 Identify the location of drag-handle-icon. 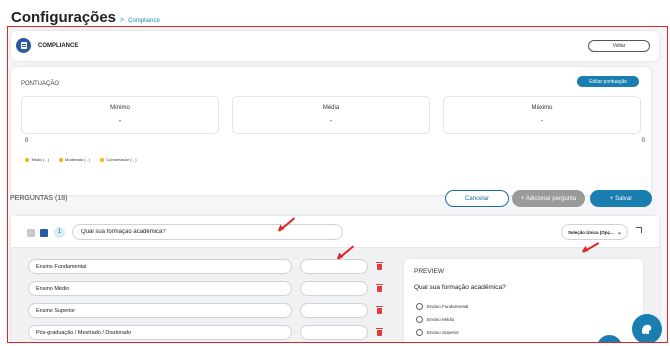
(31, 233).